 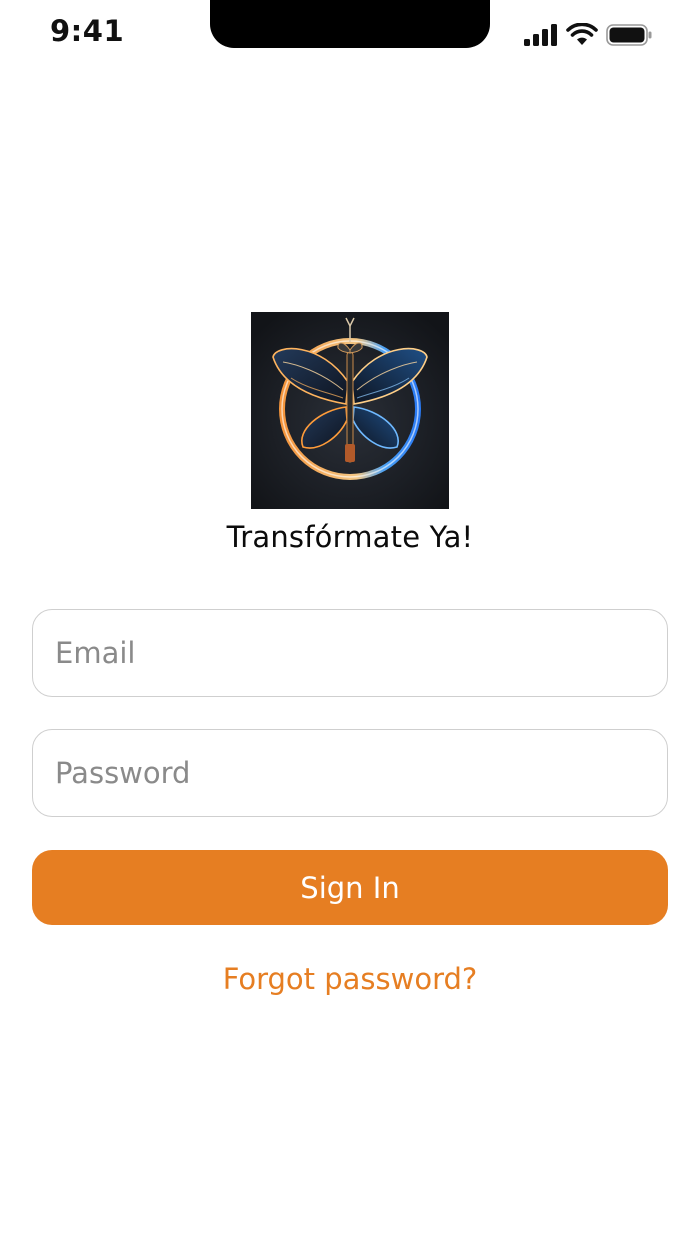 I want to click on wifi-icon, so click(x=582, y=34).